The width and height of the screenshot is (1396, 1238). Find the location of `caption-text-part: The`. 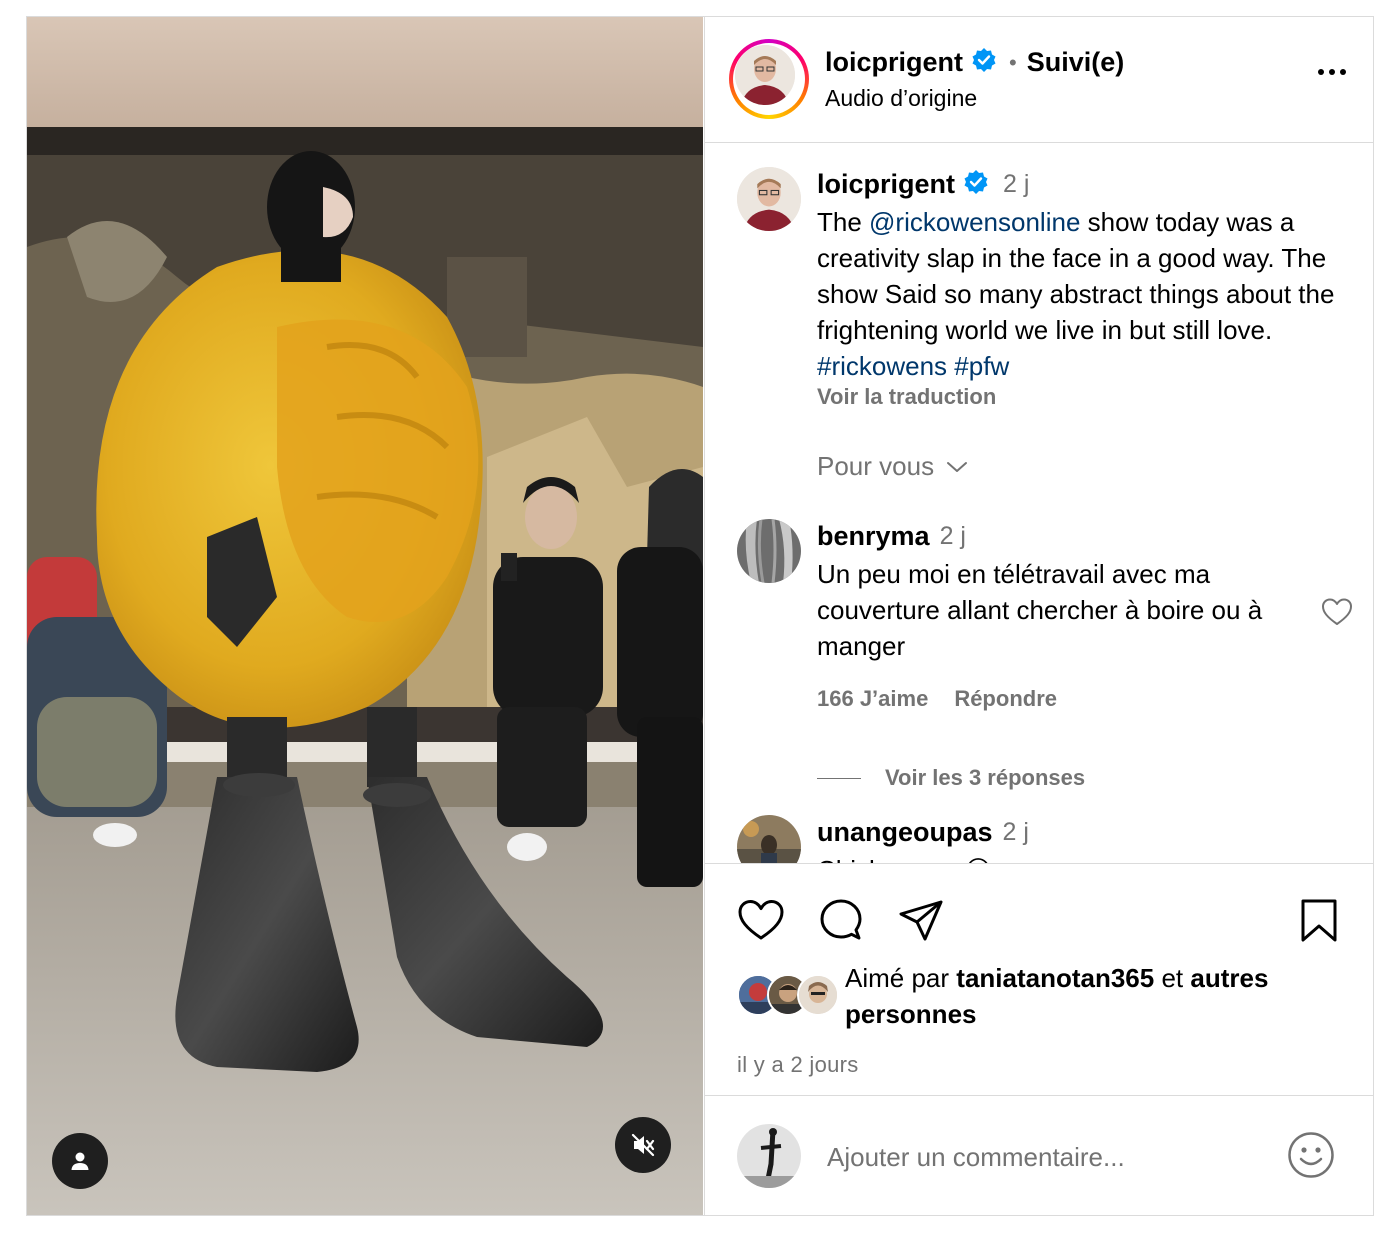

caption-text-part: The is located at coordinates (843, 222).